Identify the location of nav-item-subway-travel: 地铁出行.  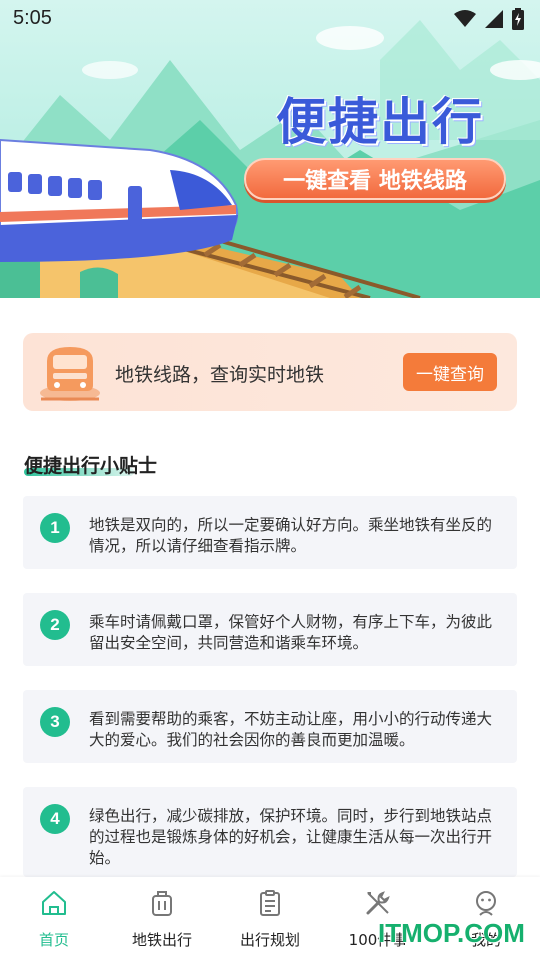
(162, 918).